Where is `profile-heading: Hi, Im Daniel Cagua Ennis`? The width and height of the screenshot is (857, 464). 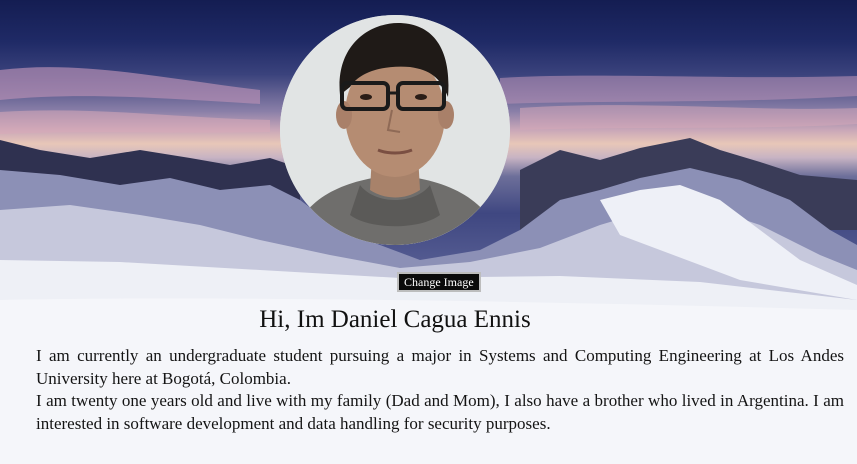 profile-heading: Hi, Im Daniel Cagua Ennis is located at coordinates (395, 319).